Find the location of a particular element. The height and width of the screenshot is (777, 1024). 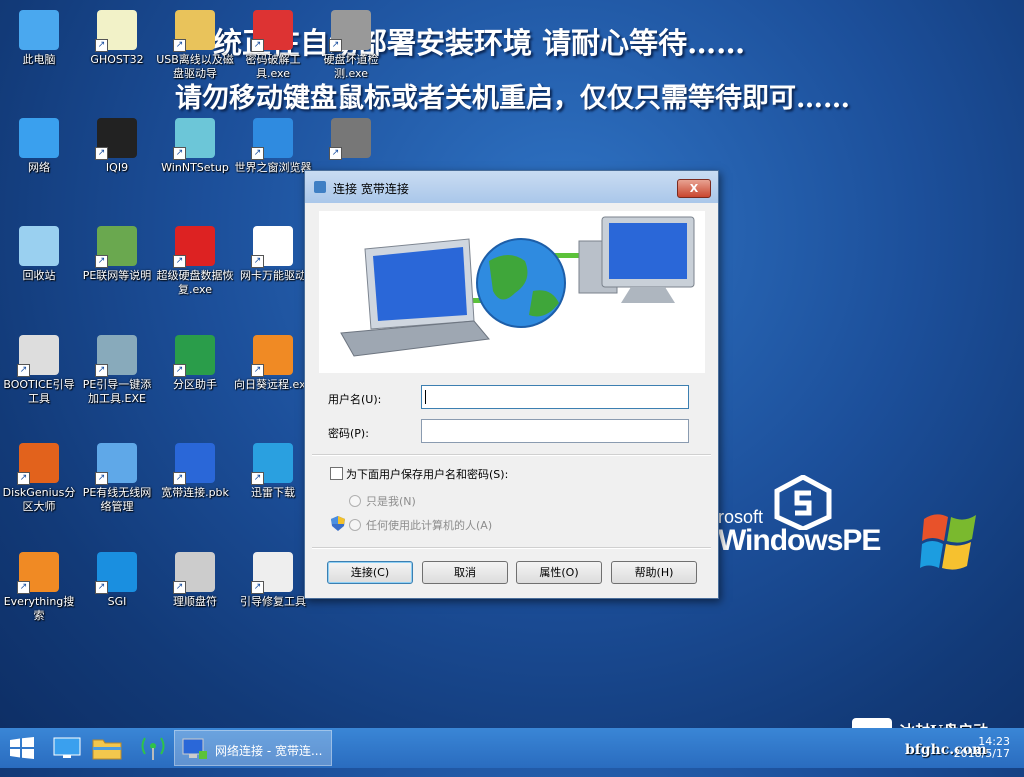

desktop-icon-recycle-bin: 回收站 is located at coordinates (39, 254).